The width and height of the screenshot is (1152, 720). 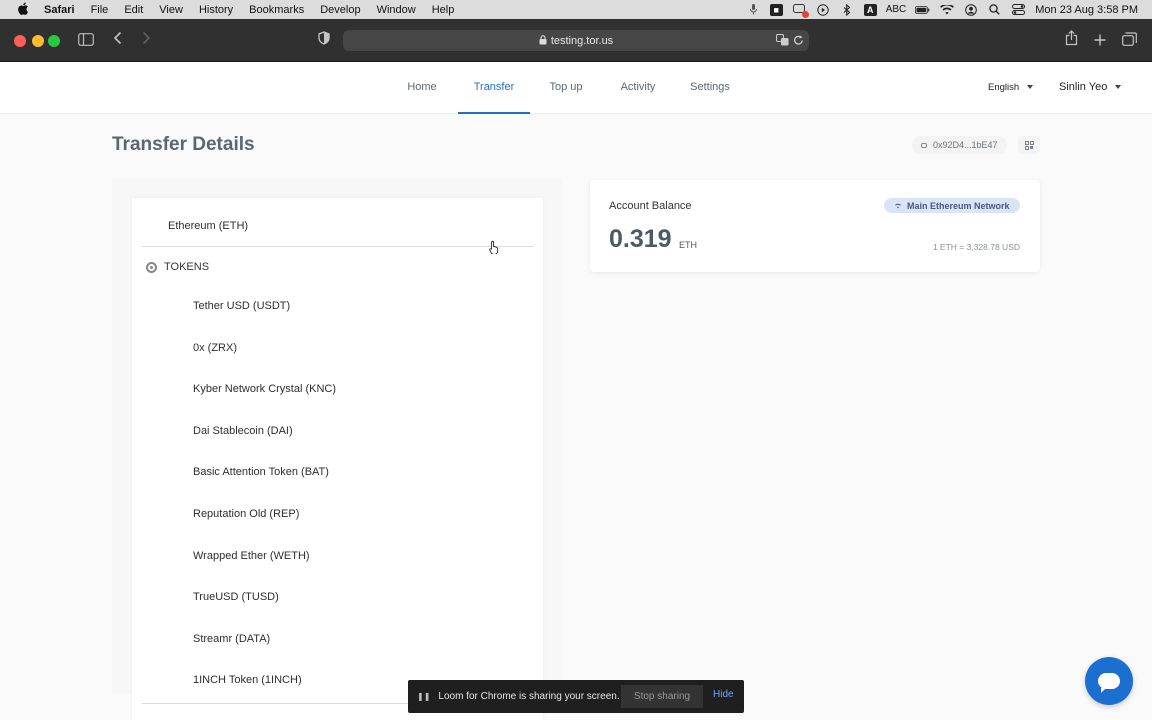 I want to click on list-item: Streamr (DATA), so click(x=231, y=639).